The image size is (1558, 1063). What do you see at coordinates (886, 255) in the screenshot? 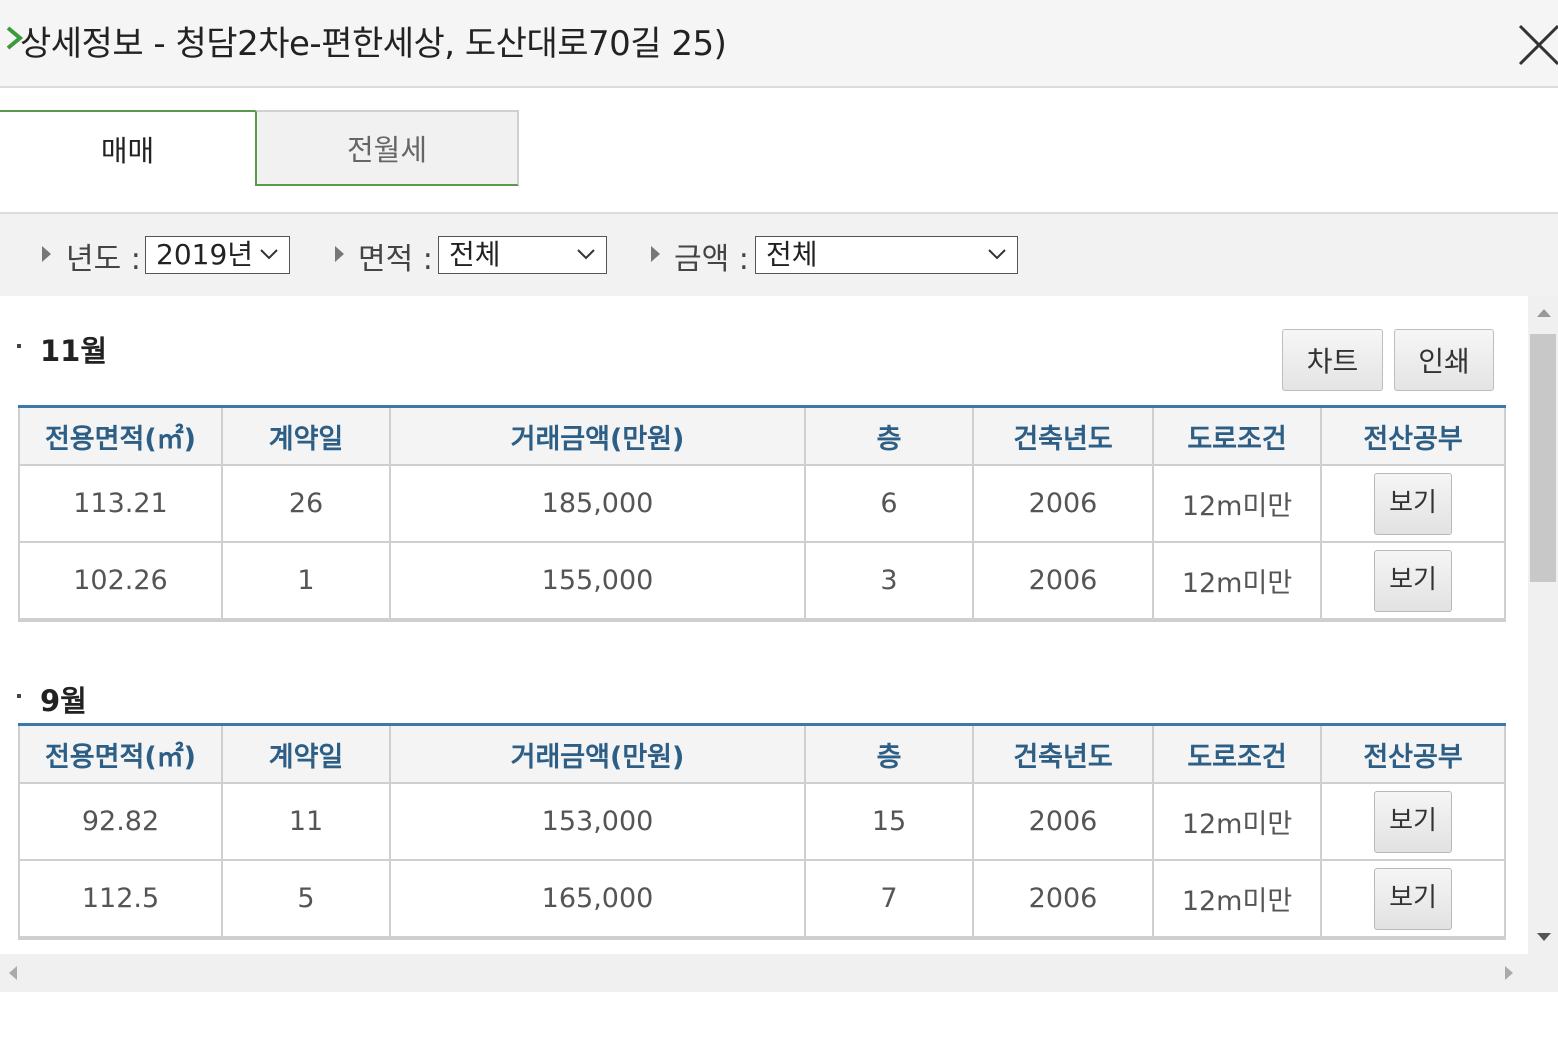
I see `price-select: 전체` at bounding box center [886, 255].